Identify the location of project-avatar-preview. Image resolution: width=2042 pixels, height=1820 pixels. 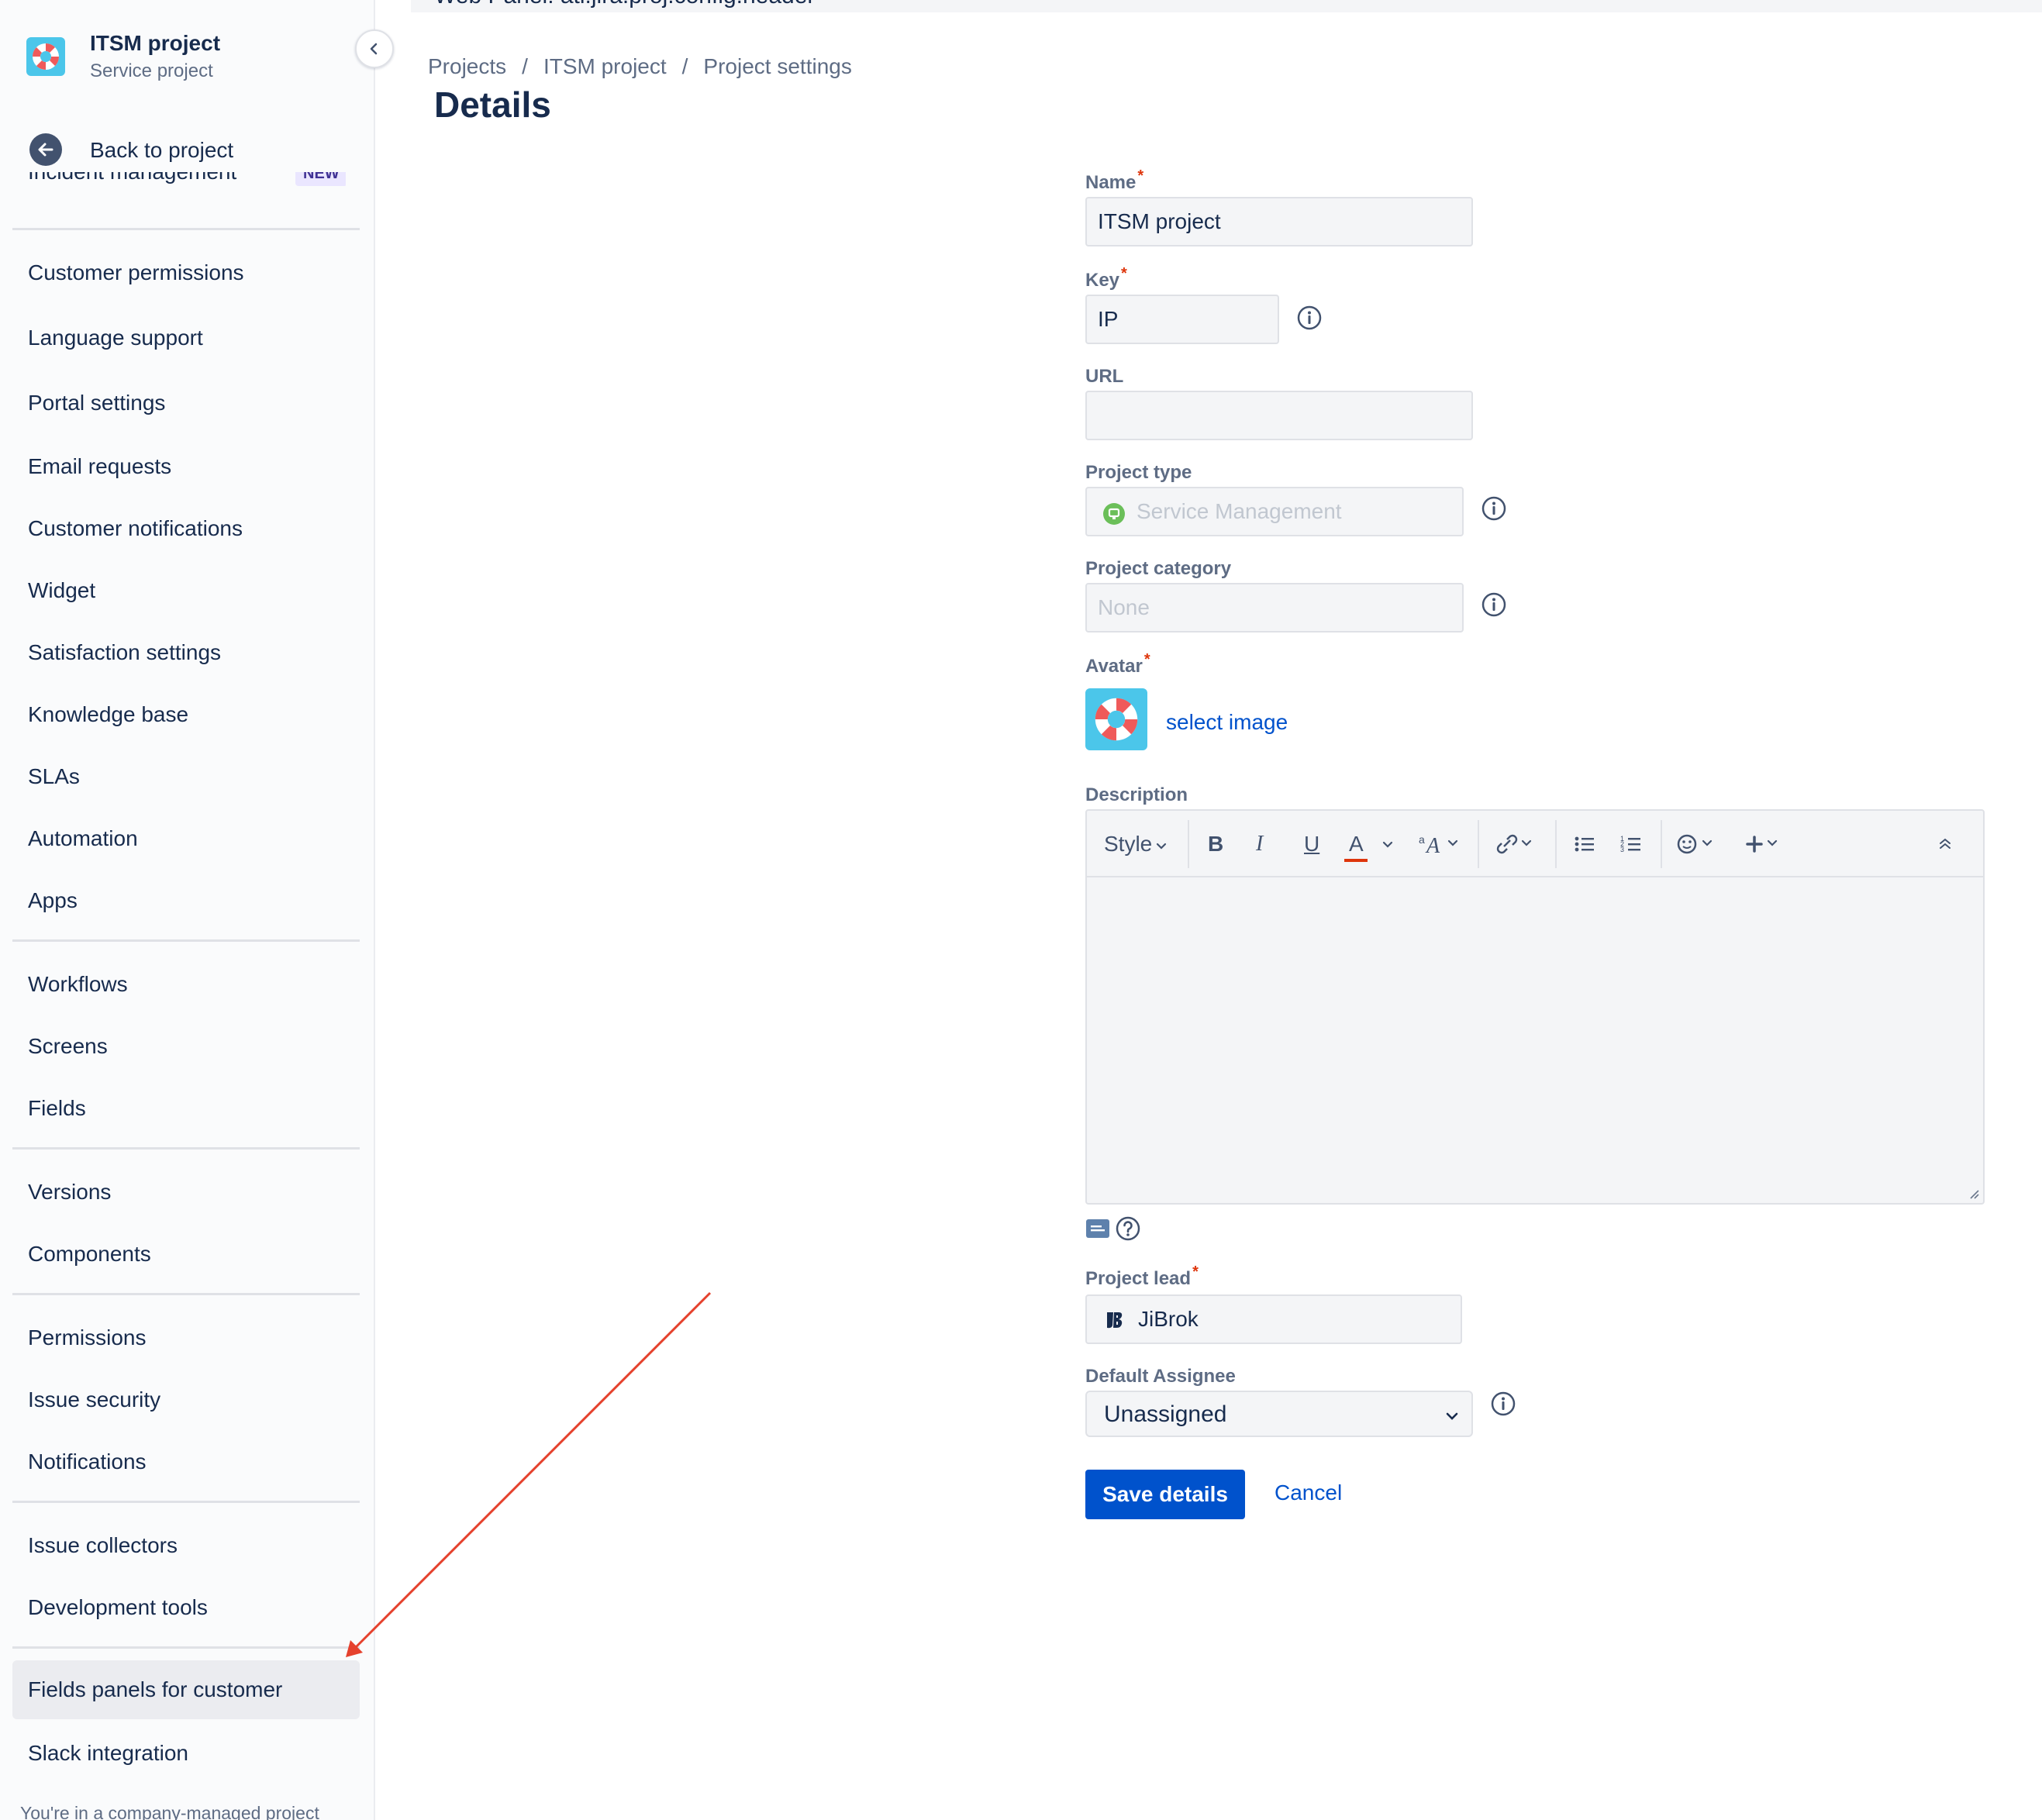
(1116, 719).